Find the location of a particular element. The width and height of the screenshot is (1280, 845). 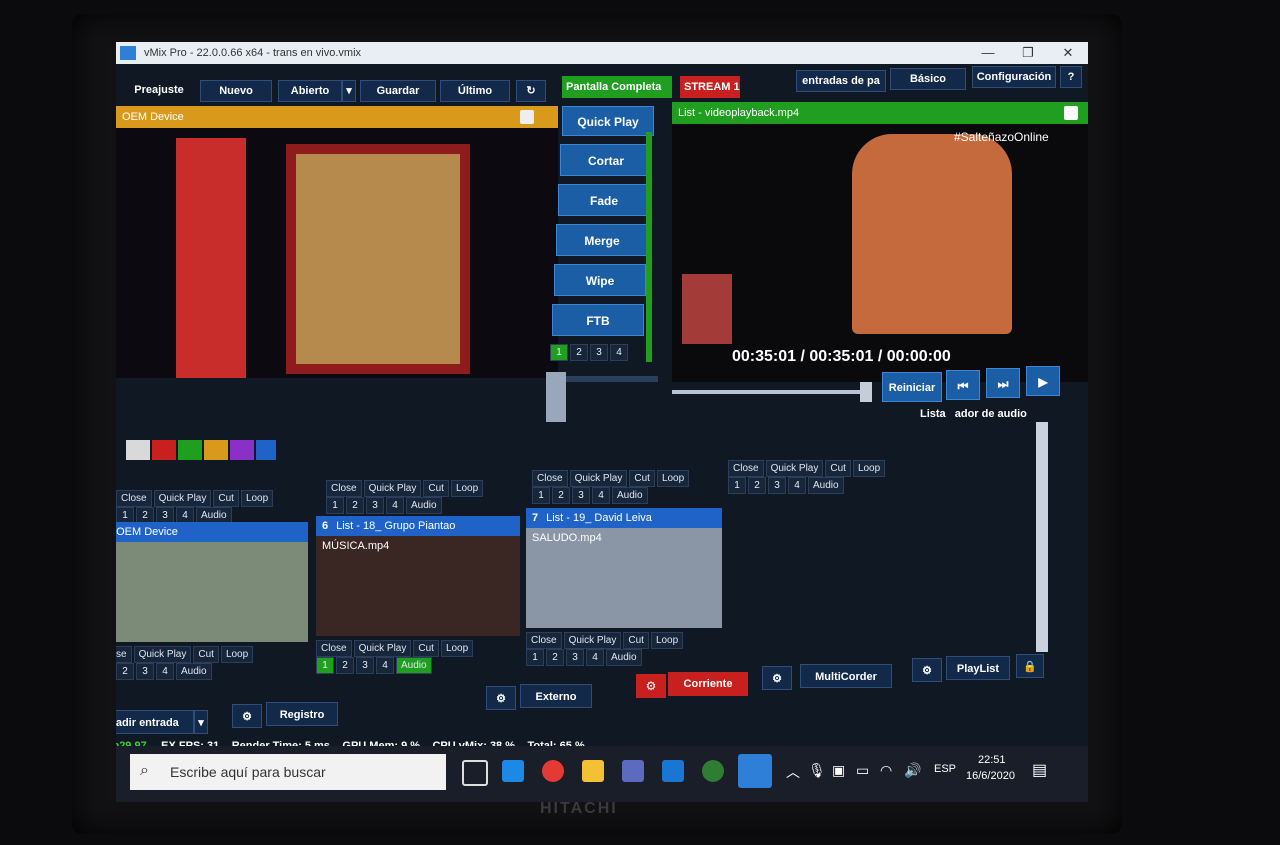

last-button: Último is located at coordinates (475, 91).